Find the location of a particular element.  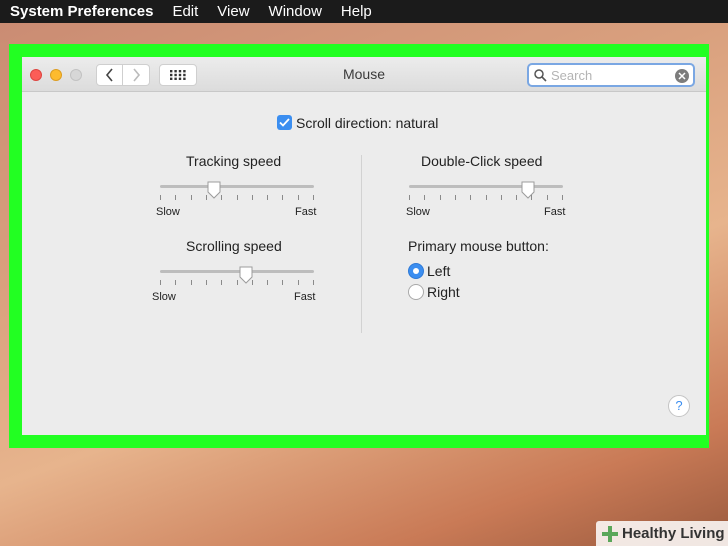

watermark-text: Healthy Living is located at coordinates (673, 533).